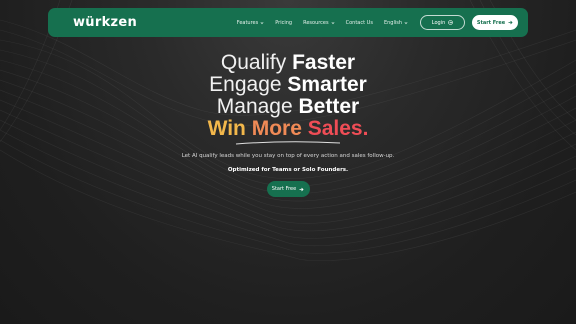 Image resolution: width=576 pixels, height=324 pixels. I want to click on language-selector: English, so click(396, 23).